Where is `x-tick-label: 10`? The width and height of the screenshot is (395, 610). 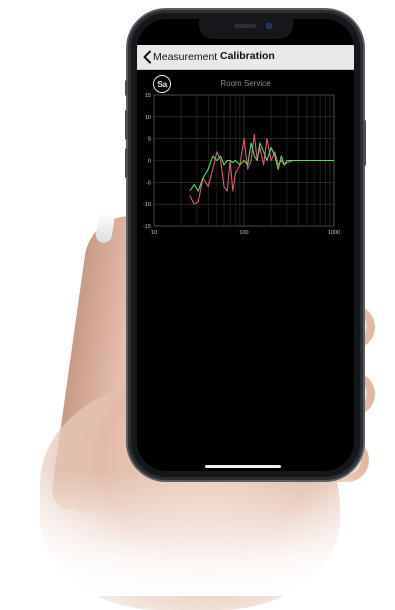 x-tick-label: 10 is located at coordinates (154, 233).